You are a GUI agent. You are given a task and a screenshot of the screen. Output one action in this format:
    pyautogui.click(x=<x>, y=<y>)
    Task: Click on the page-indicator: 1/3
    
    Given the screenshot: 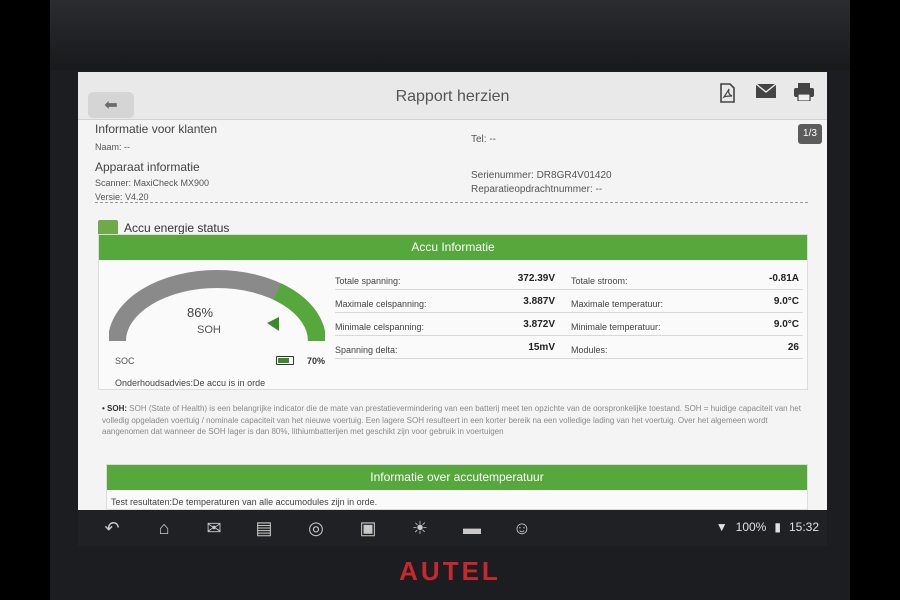 What is the action you would take?
    pyautogui.click(x=810, y=134)
    